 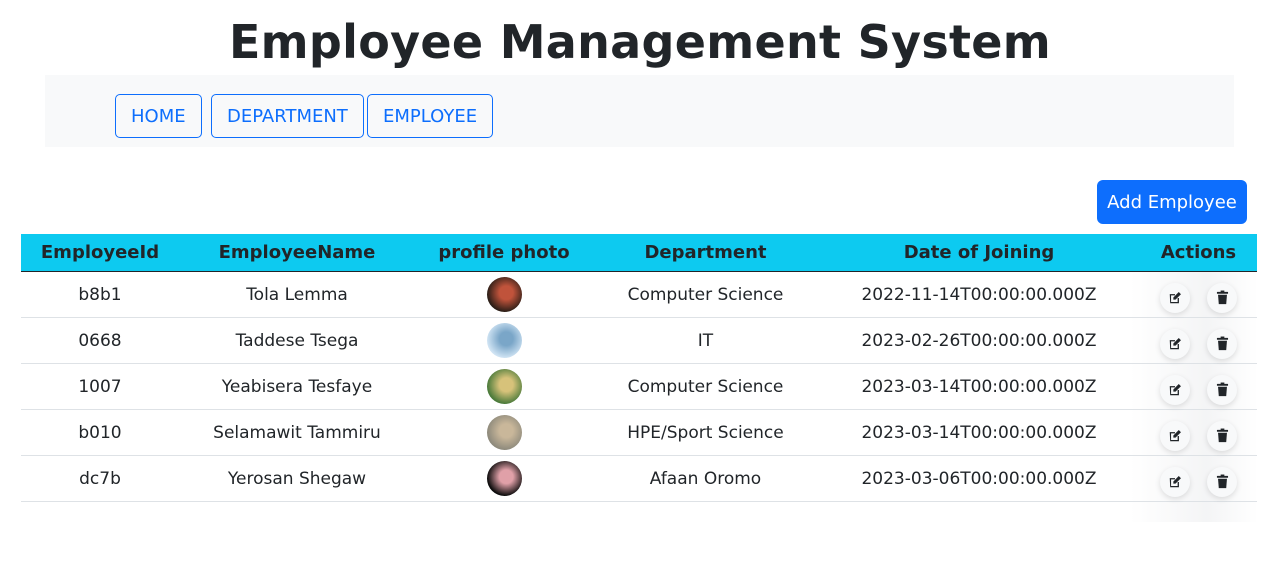 I want to click on add-employee-button: Add Employee, so click(x=1172, y=202).